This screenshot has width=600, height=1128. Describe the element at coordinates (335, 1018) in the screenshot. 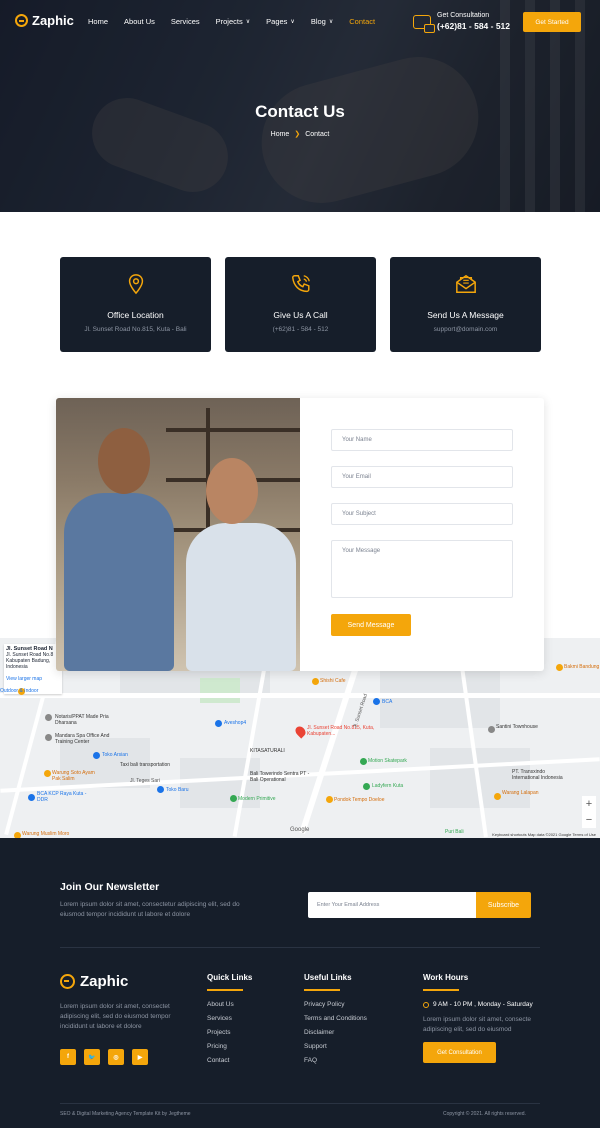

I see `footer-link: Terms and Conditions` at that location.